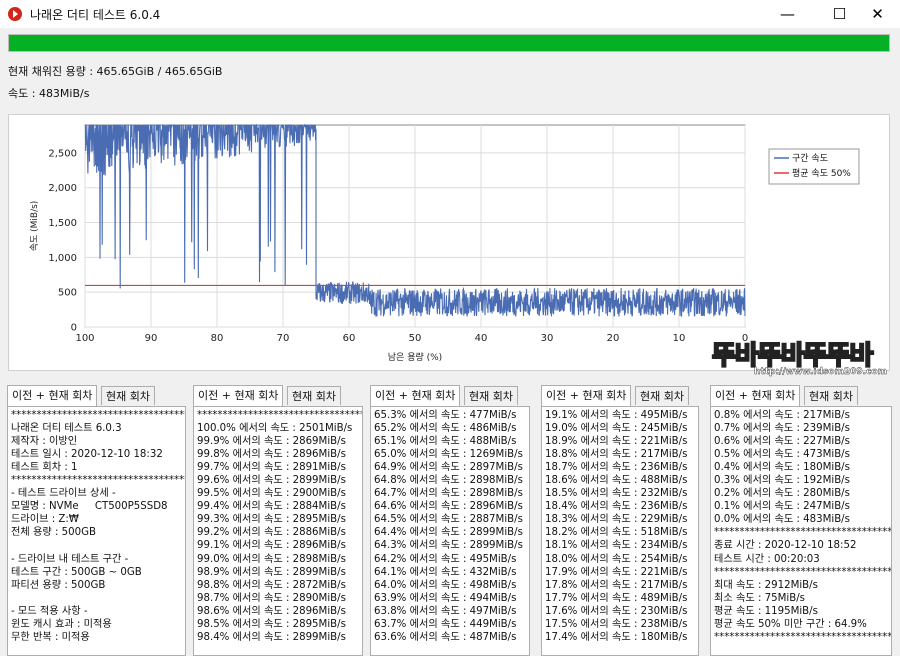 This screenshot has width=900, height=656. I want to click on x-tick-label: 0, so click(745, 338).